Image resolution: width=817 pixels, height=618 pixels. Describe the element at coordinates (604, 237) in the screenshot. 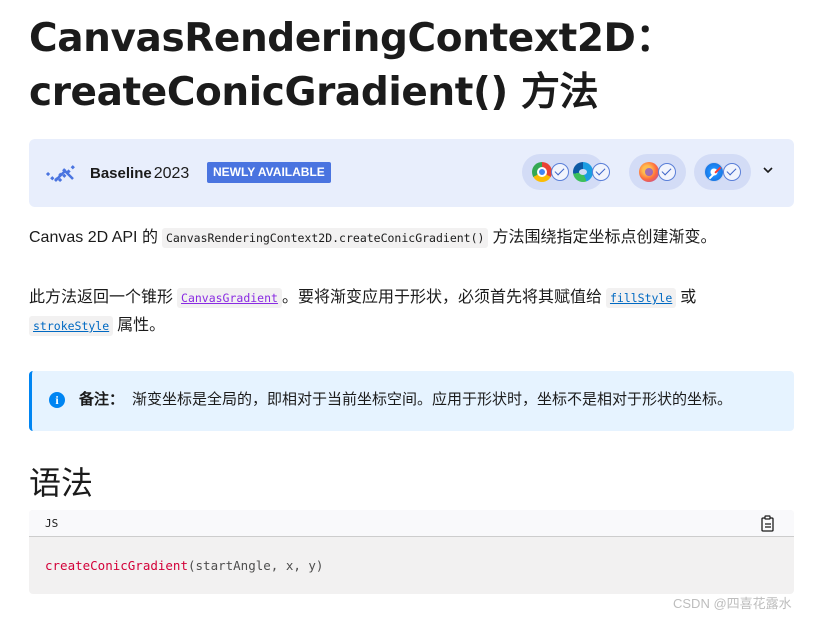

I see `intro-suffix: 方法围绕指定坐标点创建渐变。` at that location.